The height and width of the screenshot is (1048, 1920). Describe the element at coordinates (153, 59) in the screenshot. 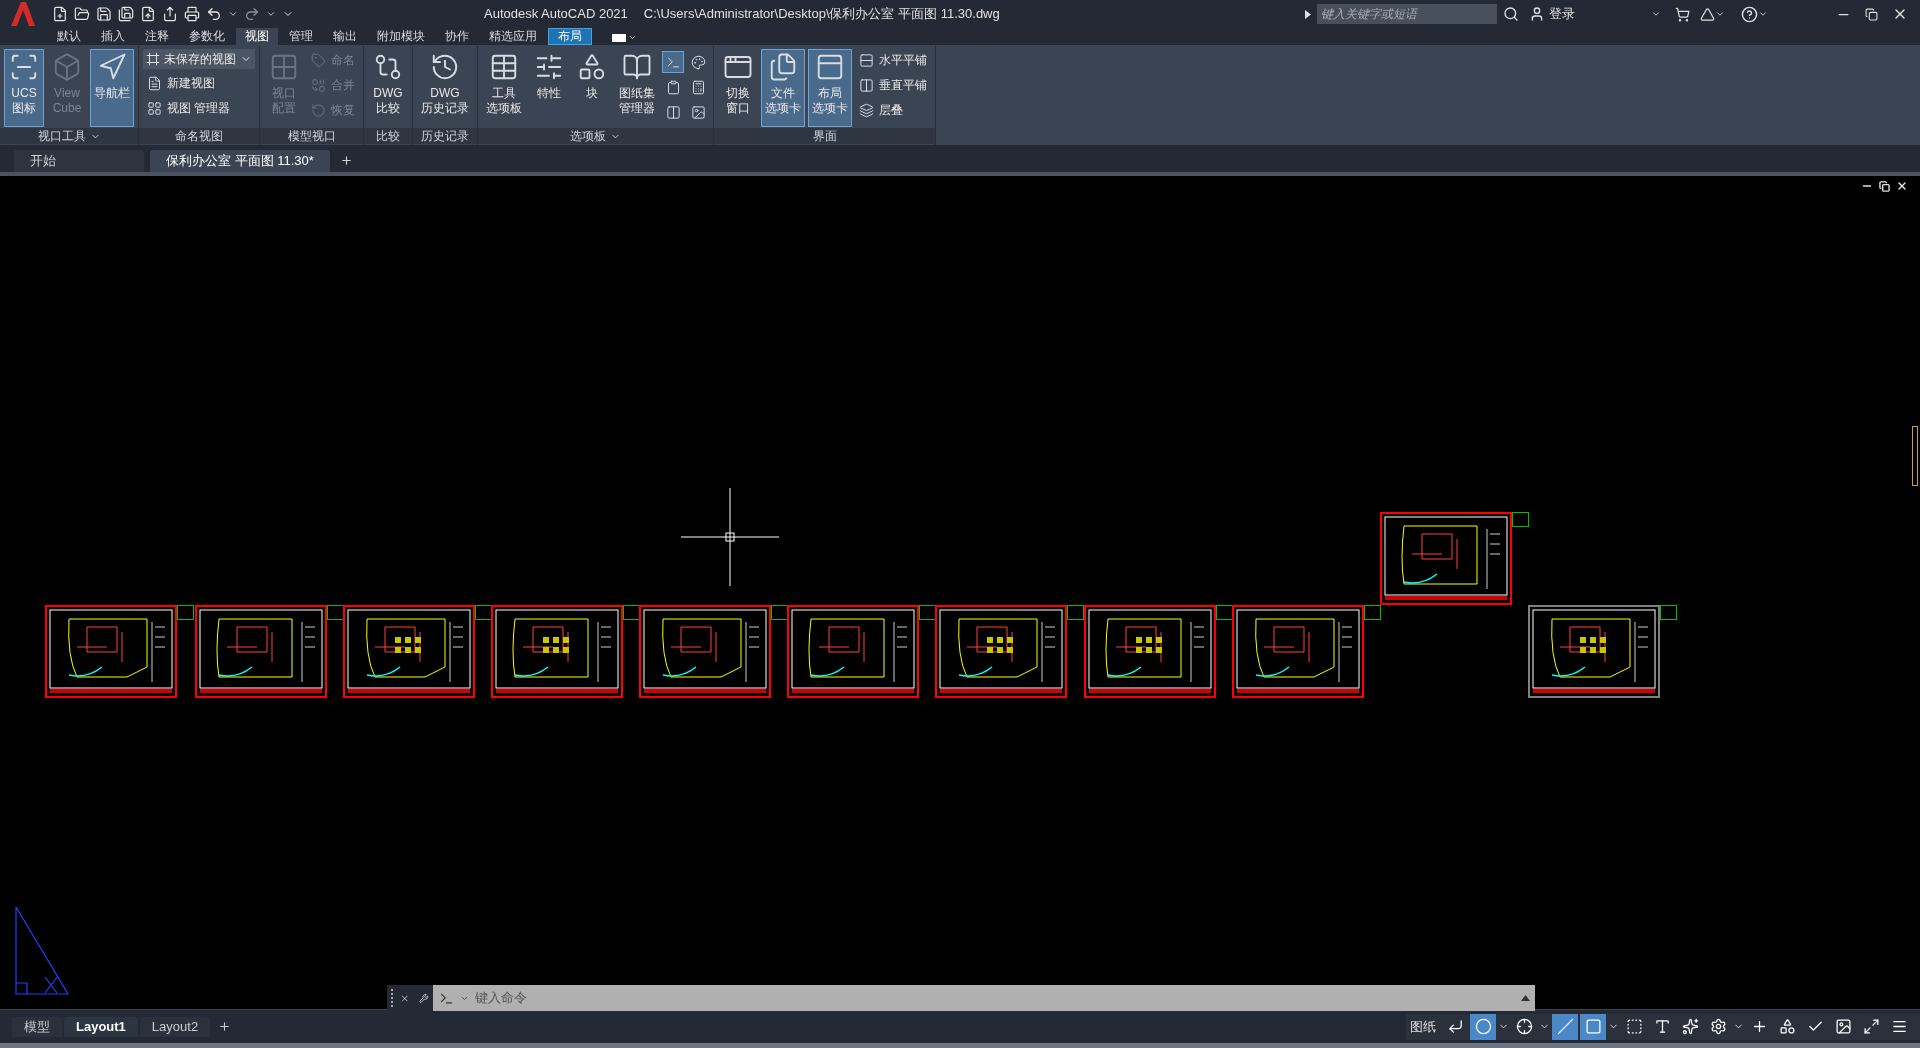

I see `view-icon` at that location.